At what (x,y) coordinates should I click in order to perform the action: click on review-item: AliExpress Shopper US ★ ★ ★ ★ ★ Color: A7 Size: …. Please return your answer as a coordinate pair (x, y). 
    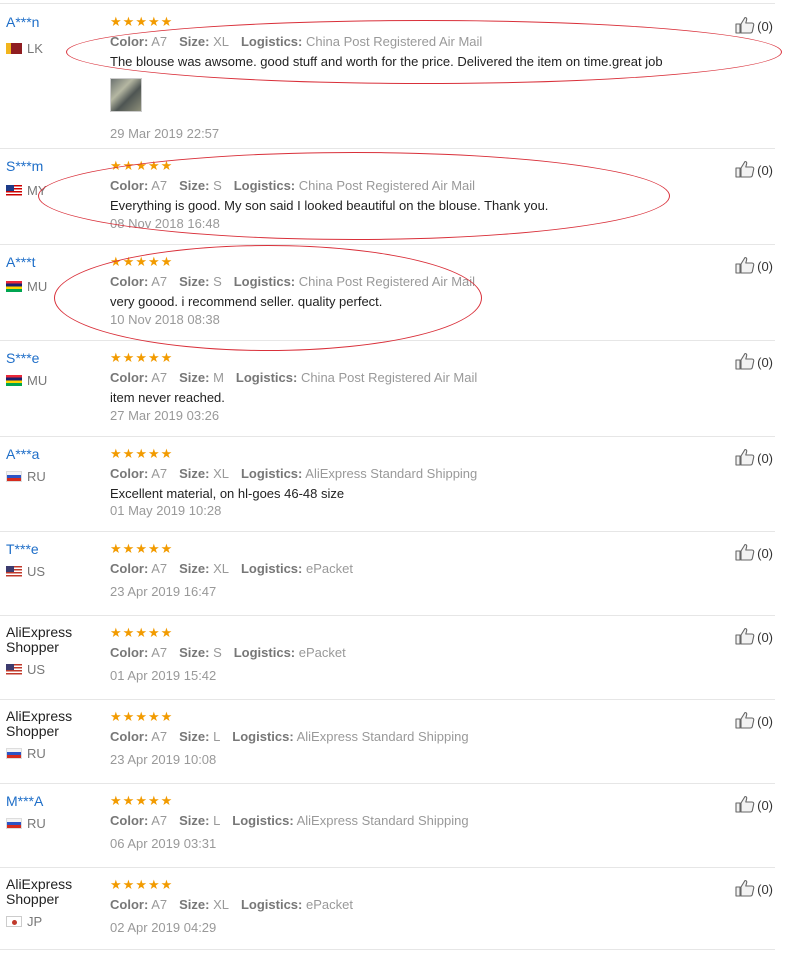
    Looking at the image, I should click on (387, 657).